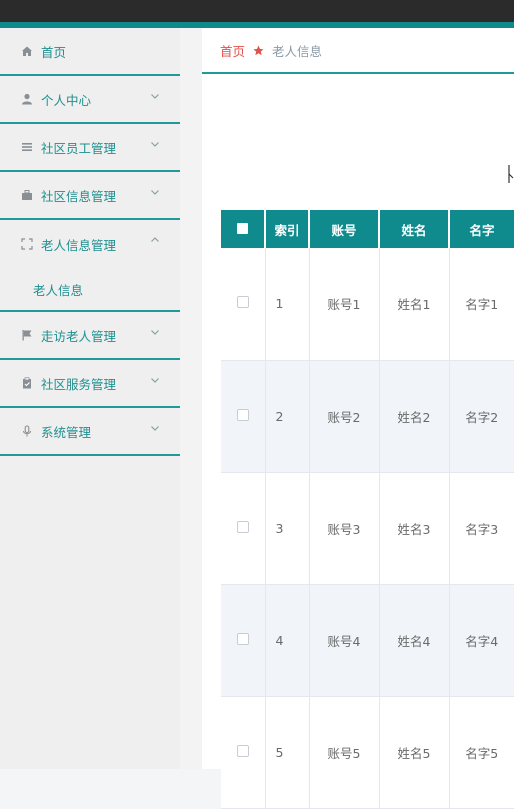  I want to click on user-icon, so click(27, 99).